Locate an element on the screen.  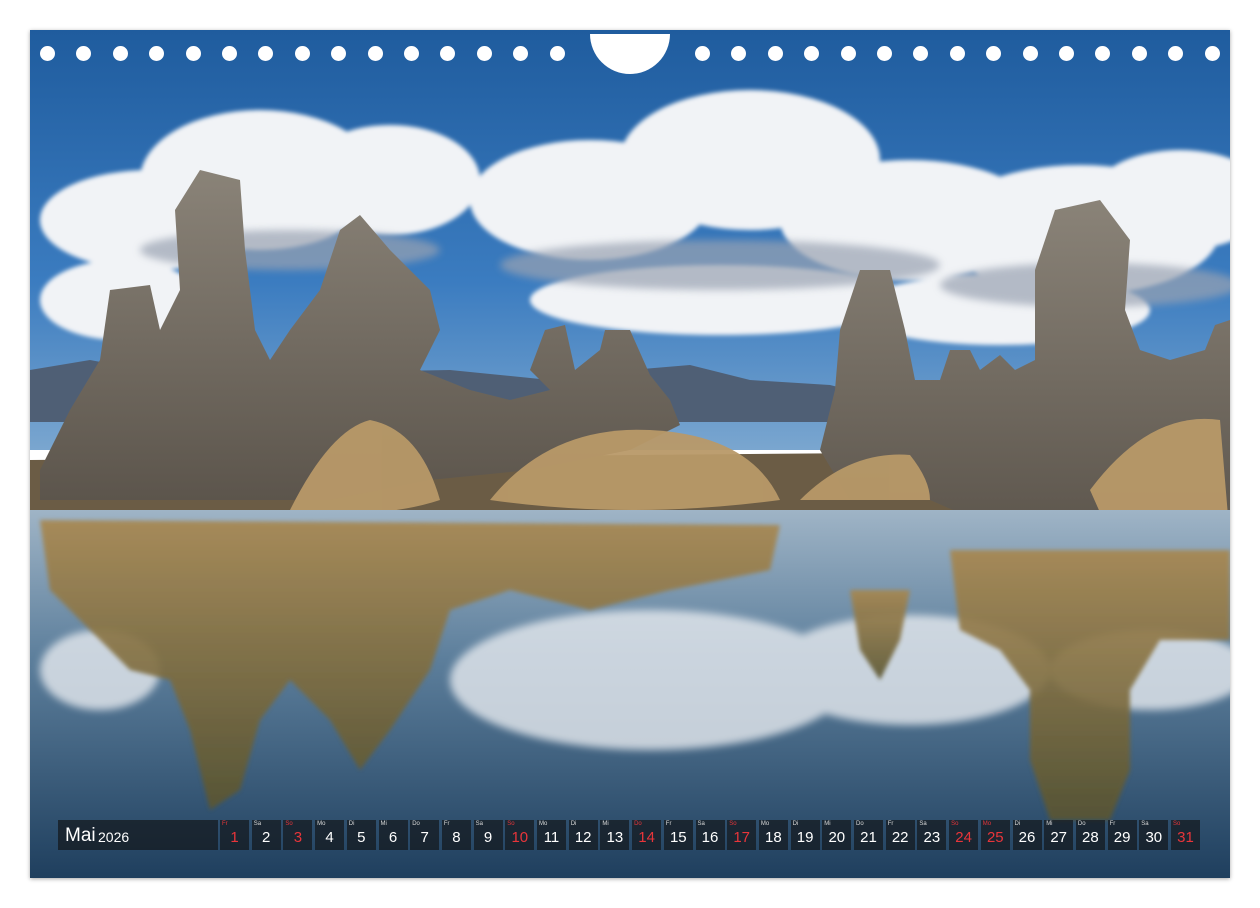
day-cell: Do 21 is located at coordinates (868, 835).